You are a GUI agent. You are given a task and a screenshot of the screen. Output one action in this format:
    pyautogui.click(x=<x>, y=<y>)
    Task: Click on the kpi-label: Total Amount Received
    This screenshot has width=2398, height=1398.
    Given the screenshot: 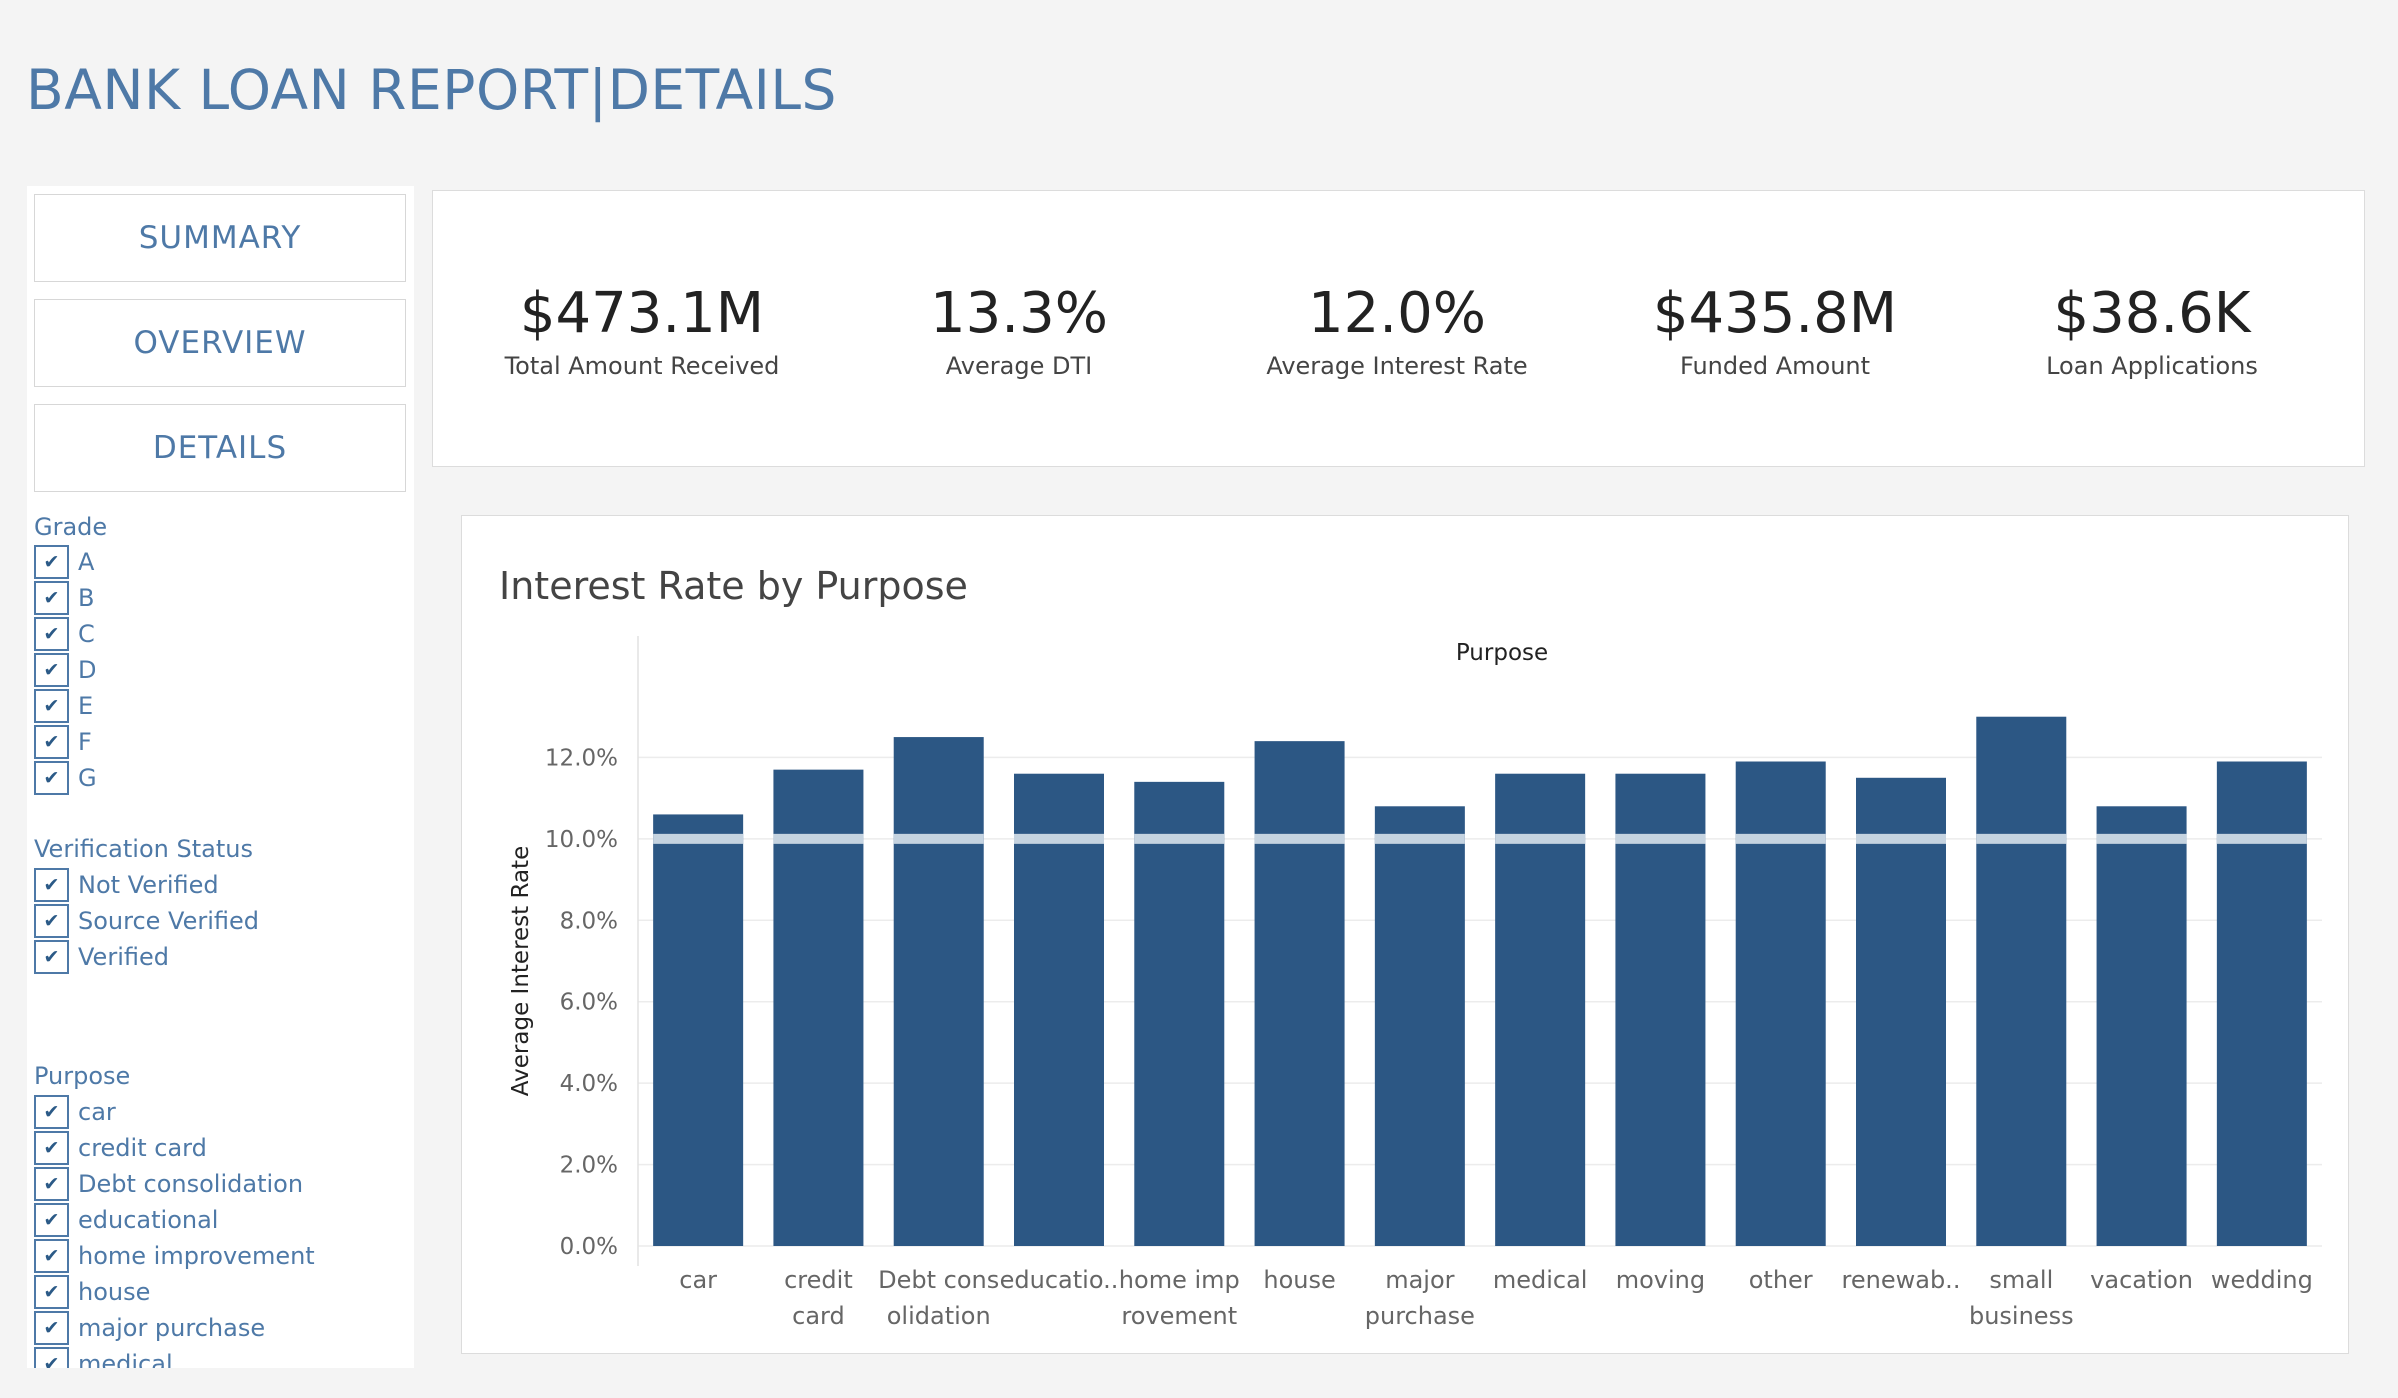 What is the action you would take?
    pyautogui.click(x=642, y=366)
    